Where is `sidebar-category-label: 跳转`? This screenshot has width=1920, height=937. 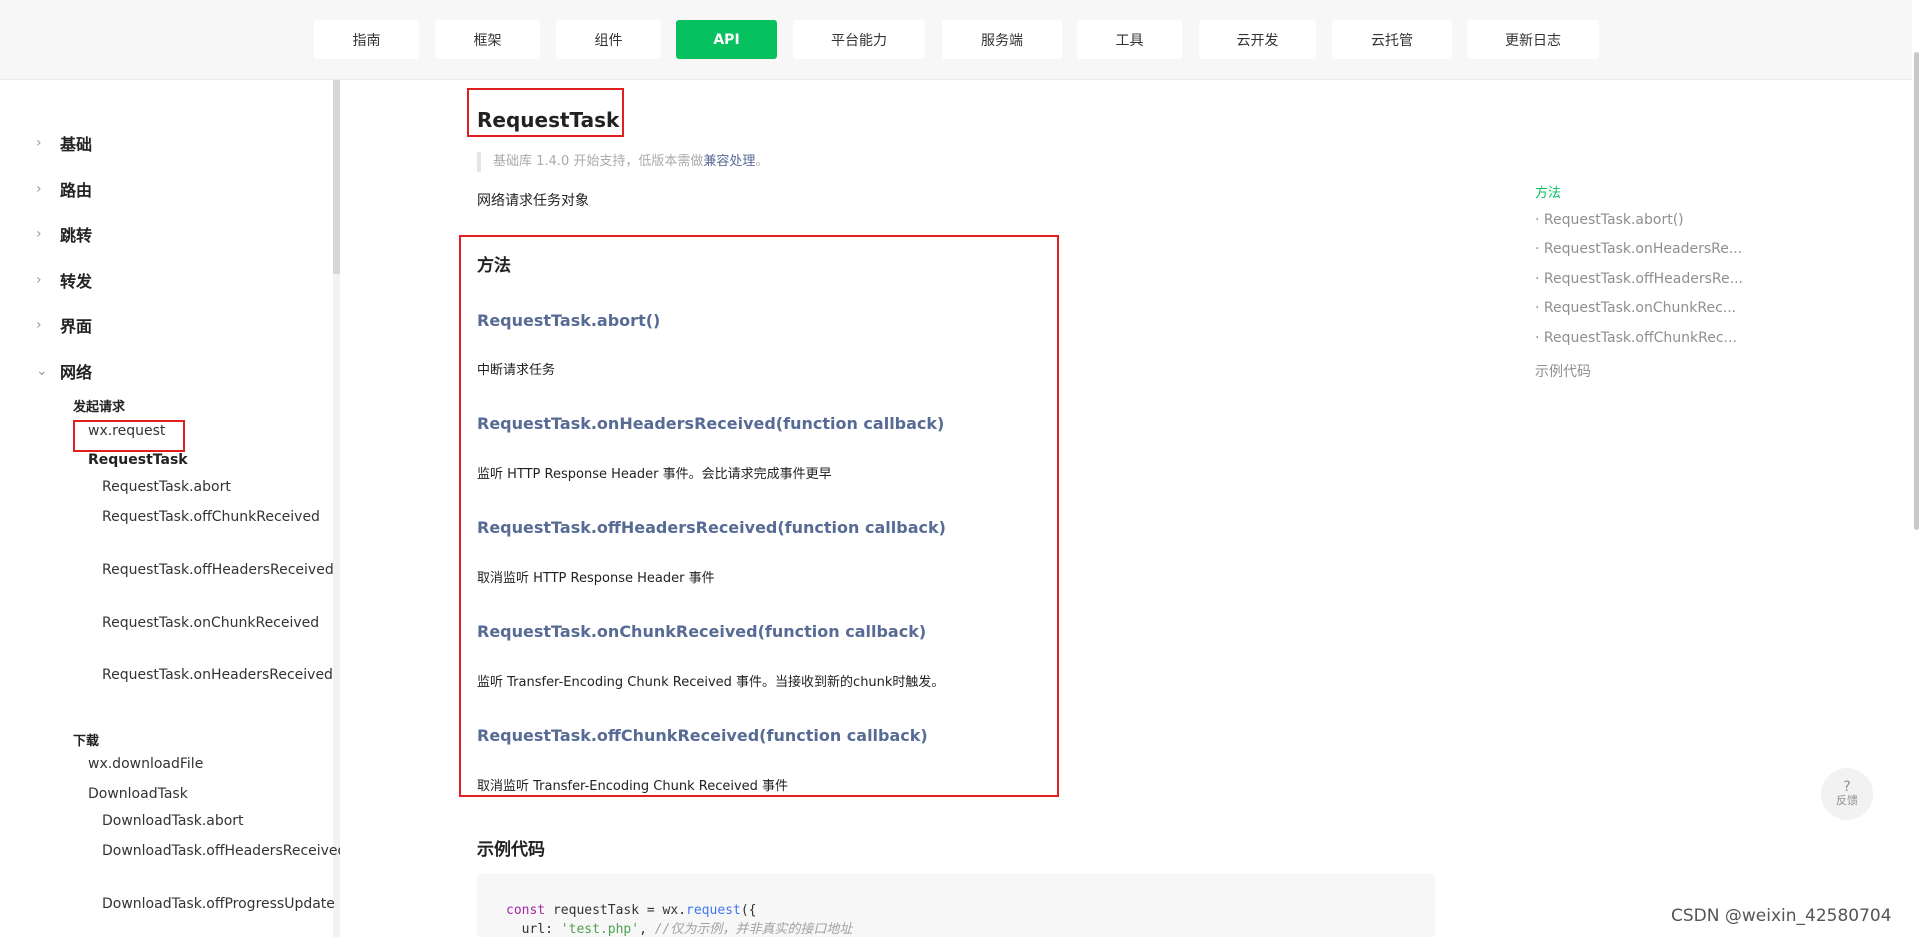
sidebar-category-label: 跳转 is located at coordinates (76, 235).